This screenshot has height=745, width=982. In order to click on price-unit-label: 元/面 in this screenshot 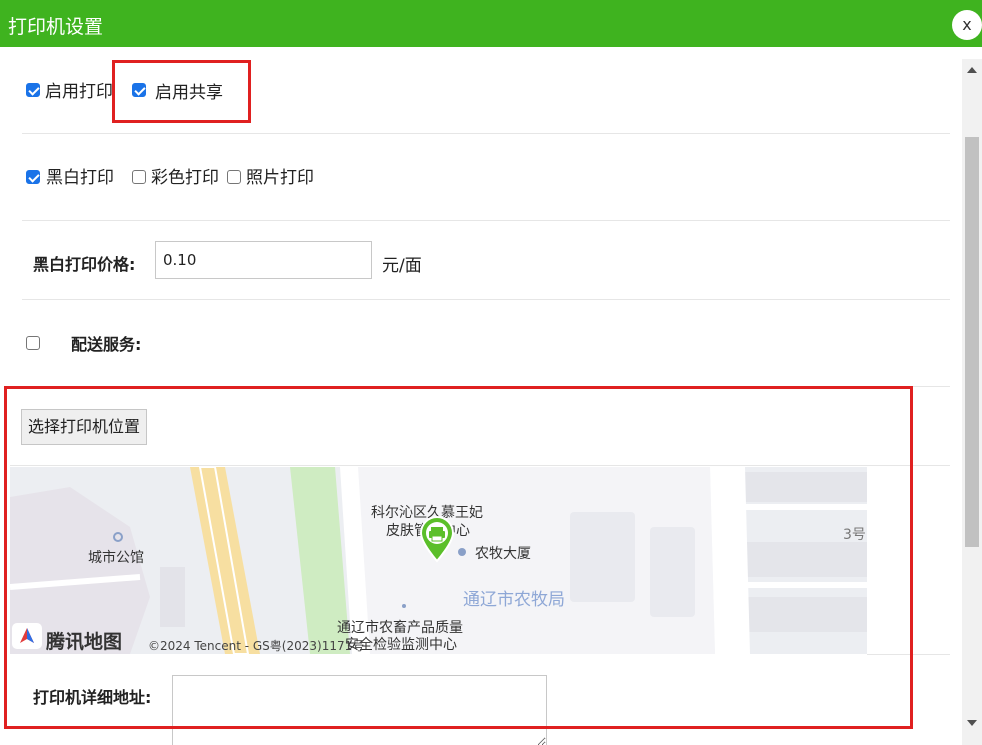, I will do `click(402, 266)`.